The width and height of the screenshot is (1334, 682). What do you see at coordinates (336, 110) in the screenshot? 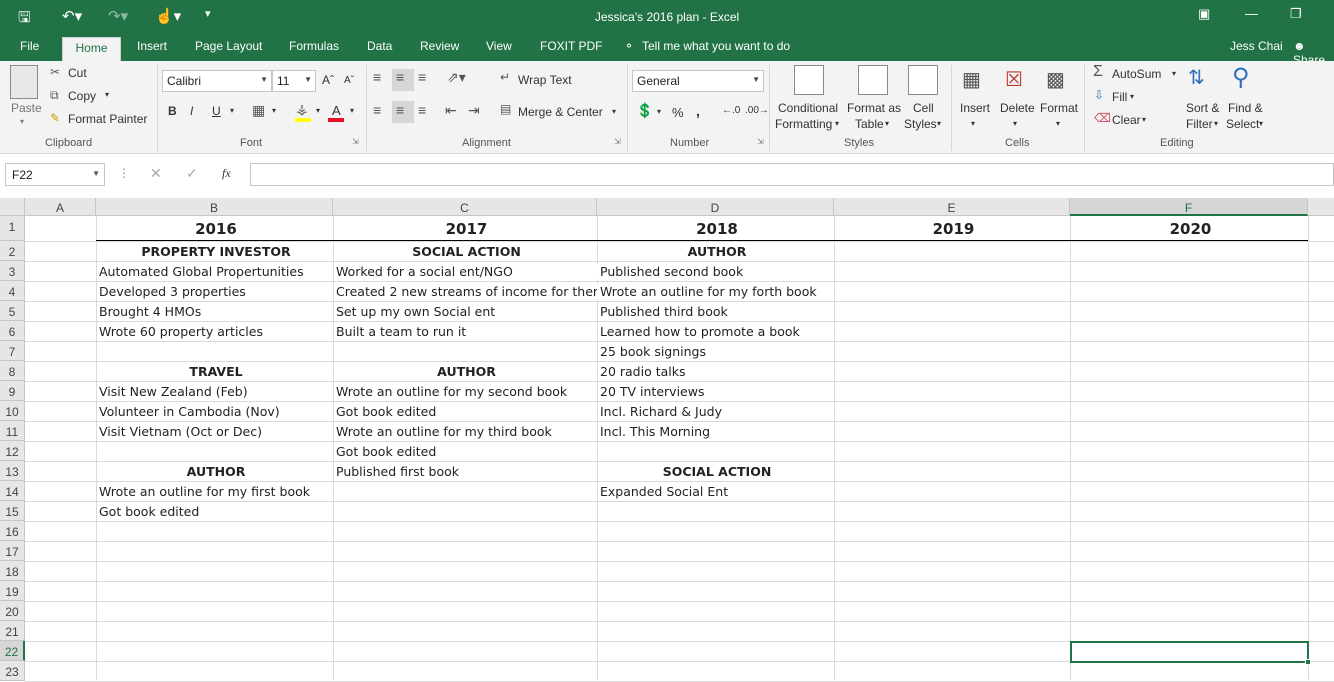
I see `font-color-icon: A` at bounding box center [336, 110].